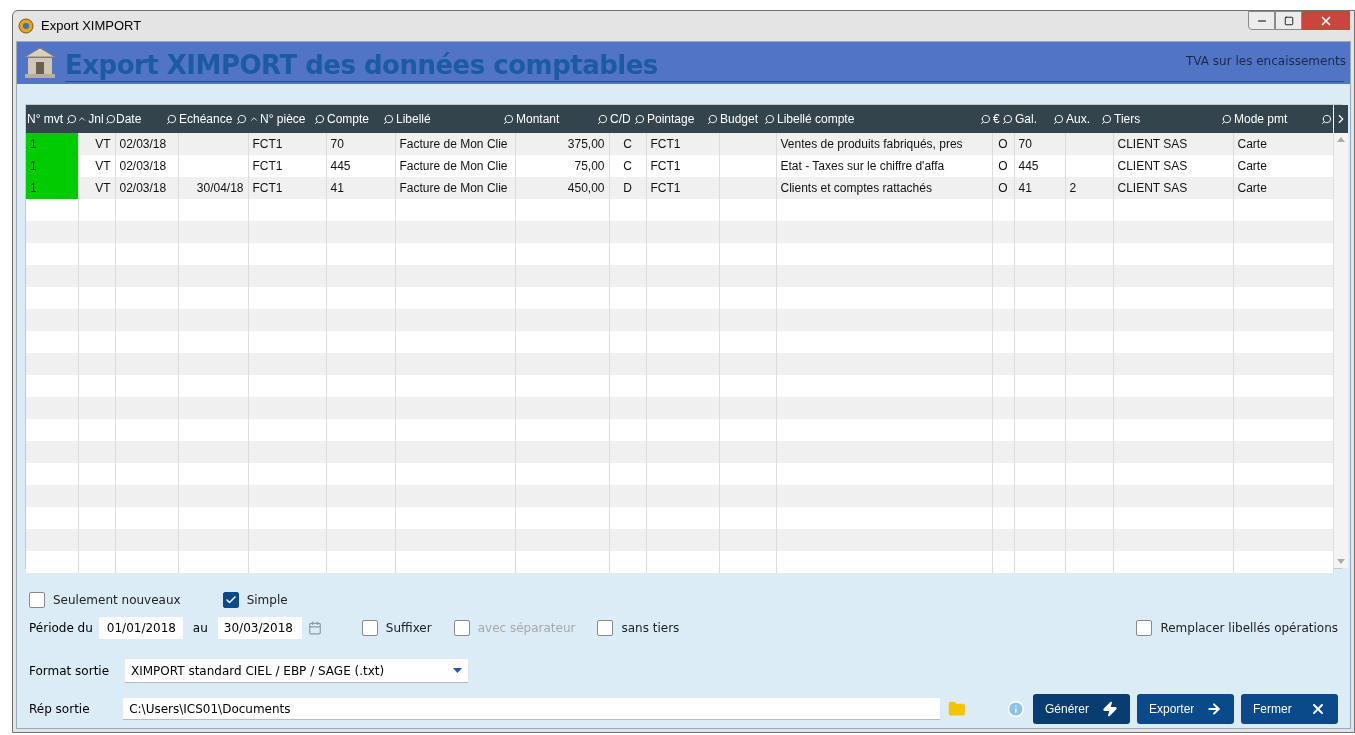 This screenshot has width=1355, height=735. What do you see at coordinates (213, 119) in the screenshot?
I see `column-header: Echéance` at bounding box center [213, 119].